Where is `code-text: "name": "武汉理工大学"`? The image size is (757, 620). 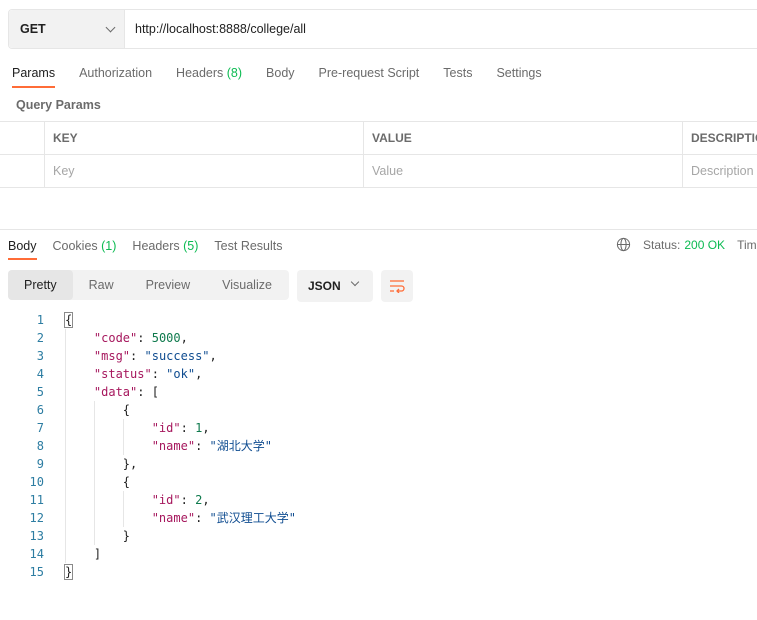 code-text: "name": "武汉理工大学" is located at coordinates (223, 518).